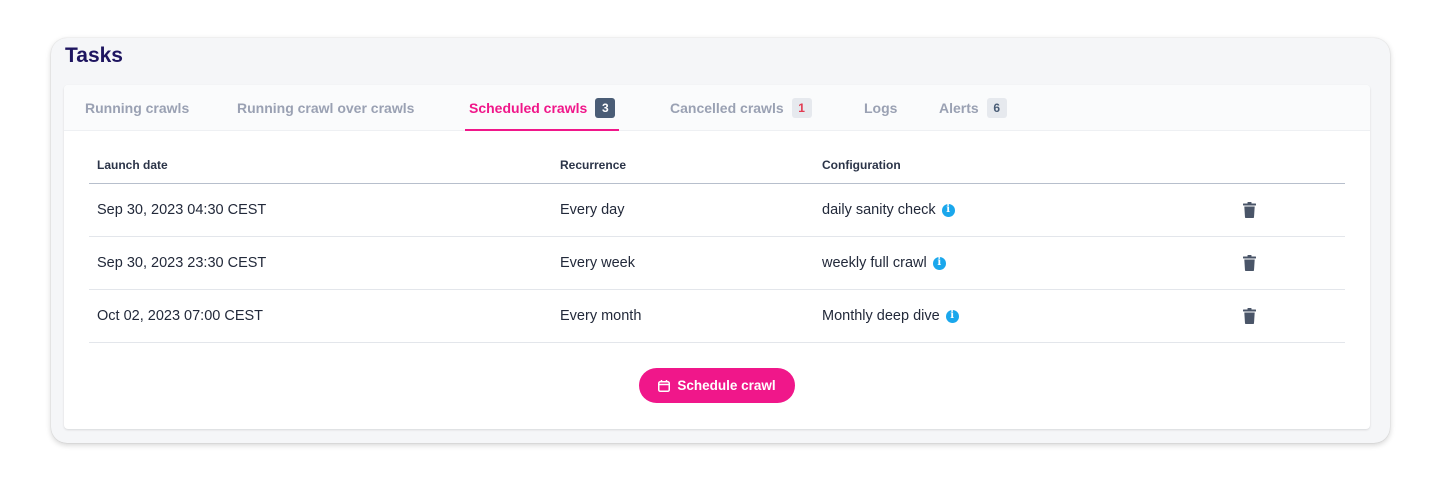 The width and height of the screenshot is (1440, 480). I want to click on configuration-name: Monthly deep dive, so click(881, 316).